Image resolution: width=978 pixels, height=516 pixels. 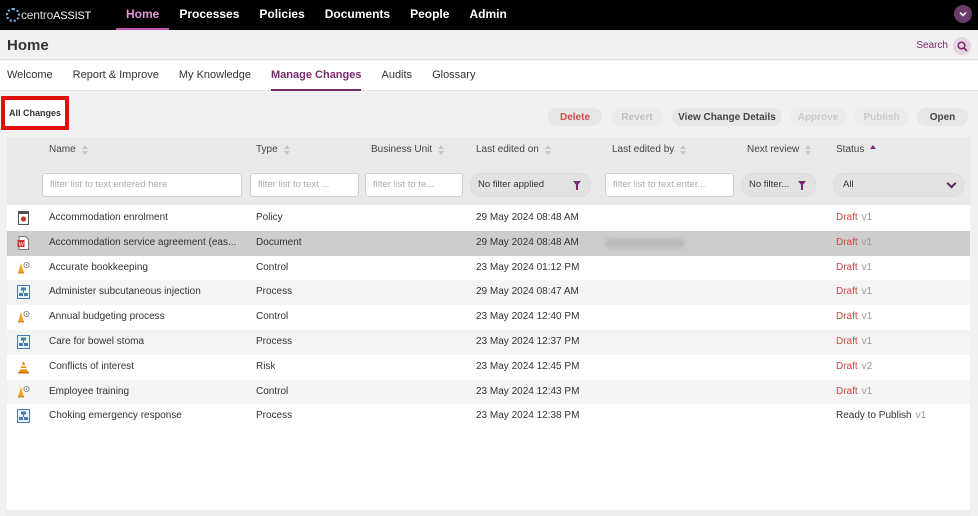 What do you see at coordinates (881, 117) in the screenshot?
I see `publish-button: Publish` at bounding box center [881, 117].